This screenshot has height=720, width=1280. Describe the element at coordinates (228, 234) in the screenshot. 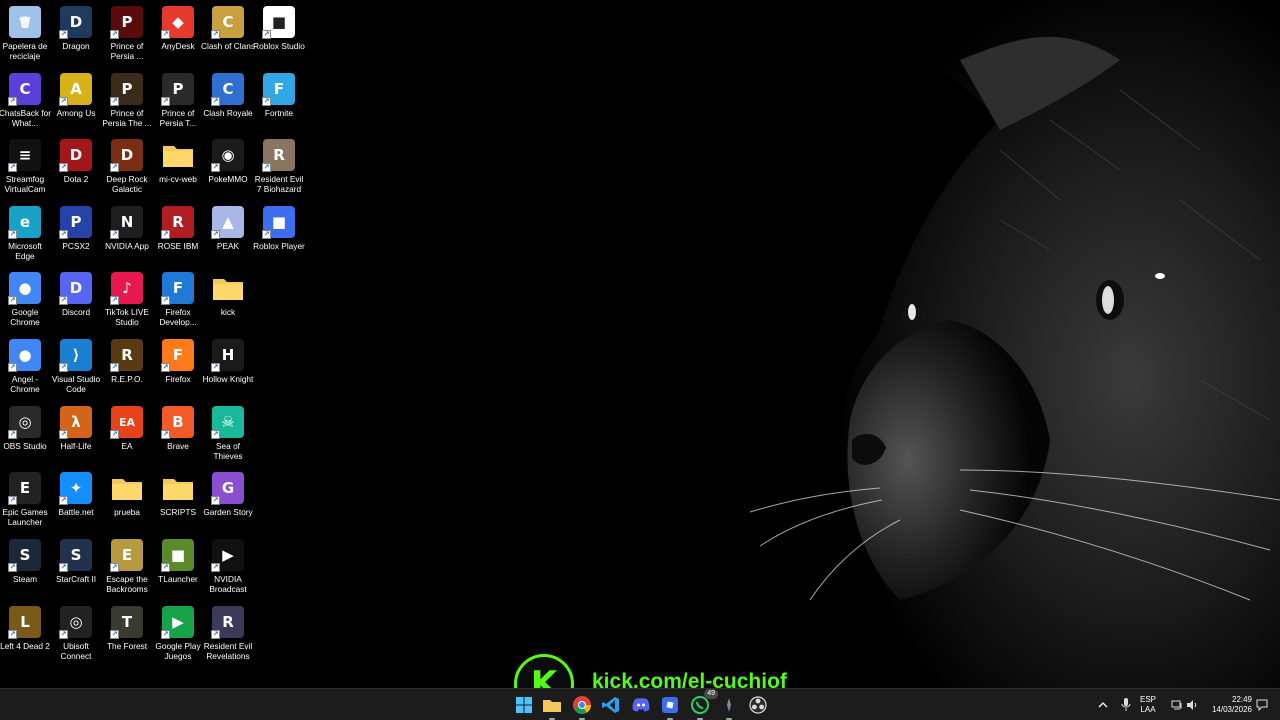

I see `desktop-icon-peak: ▲ ↗ PEAK` at that location.